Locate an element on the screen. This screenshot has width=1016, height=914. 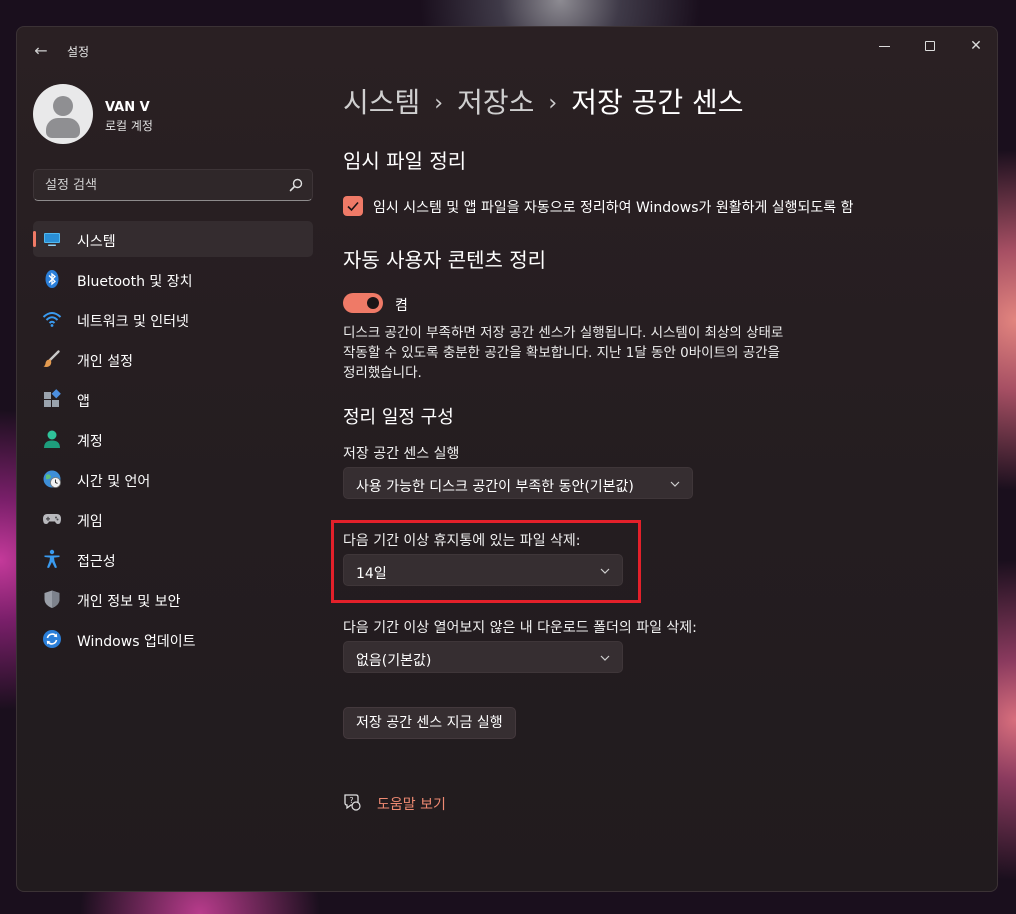
sidebar-item-accessibility: 접근성 is located at coordinates (173, 559).